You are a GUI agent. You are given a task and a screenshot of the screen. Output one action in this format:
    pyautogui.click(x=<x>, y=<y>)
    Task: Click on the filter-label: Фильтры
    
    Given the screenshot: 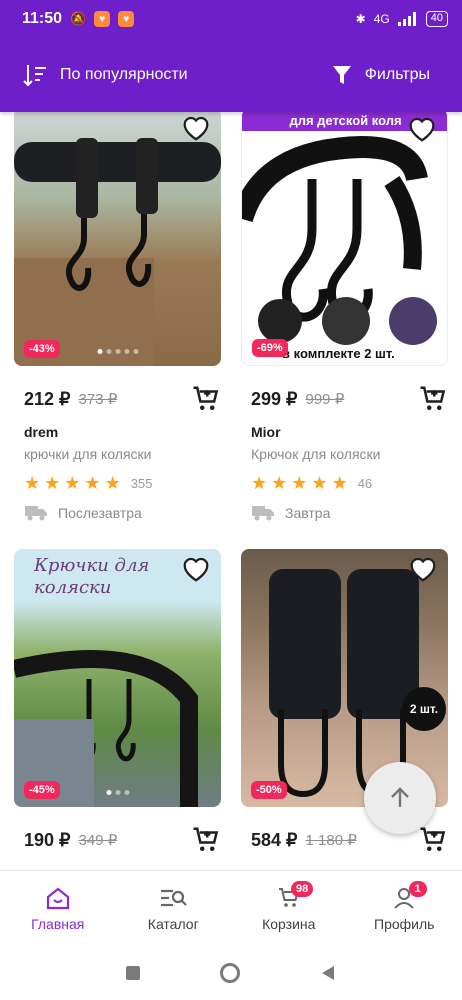 What is the action you would take?
    pyautogui.click(x=397, y=74)
    